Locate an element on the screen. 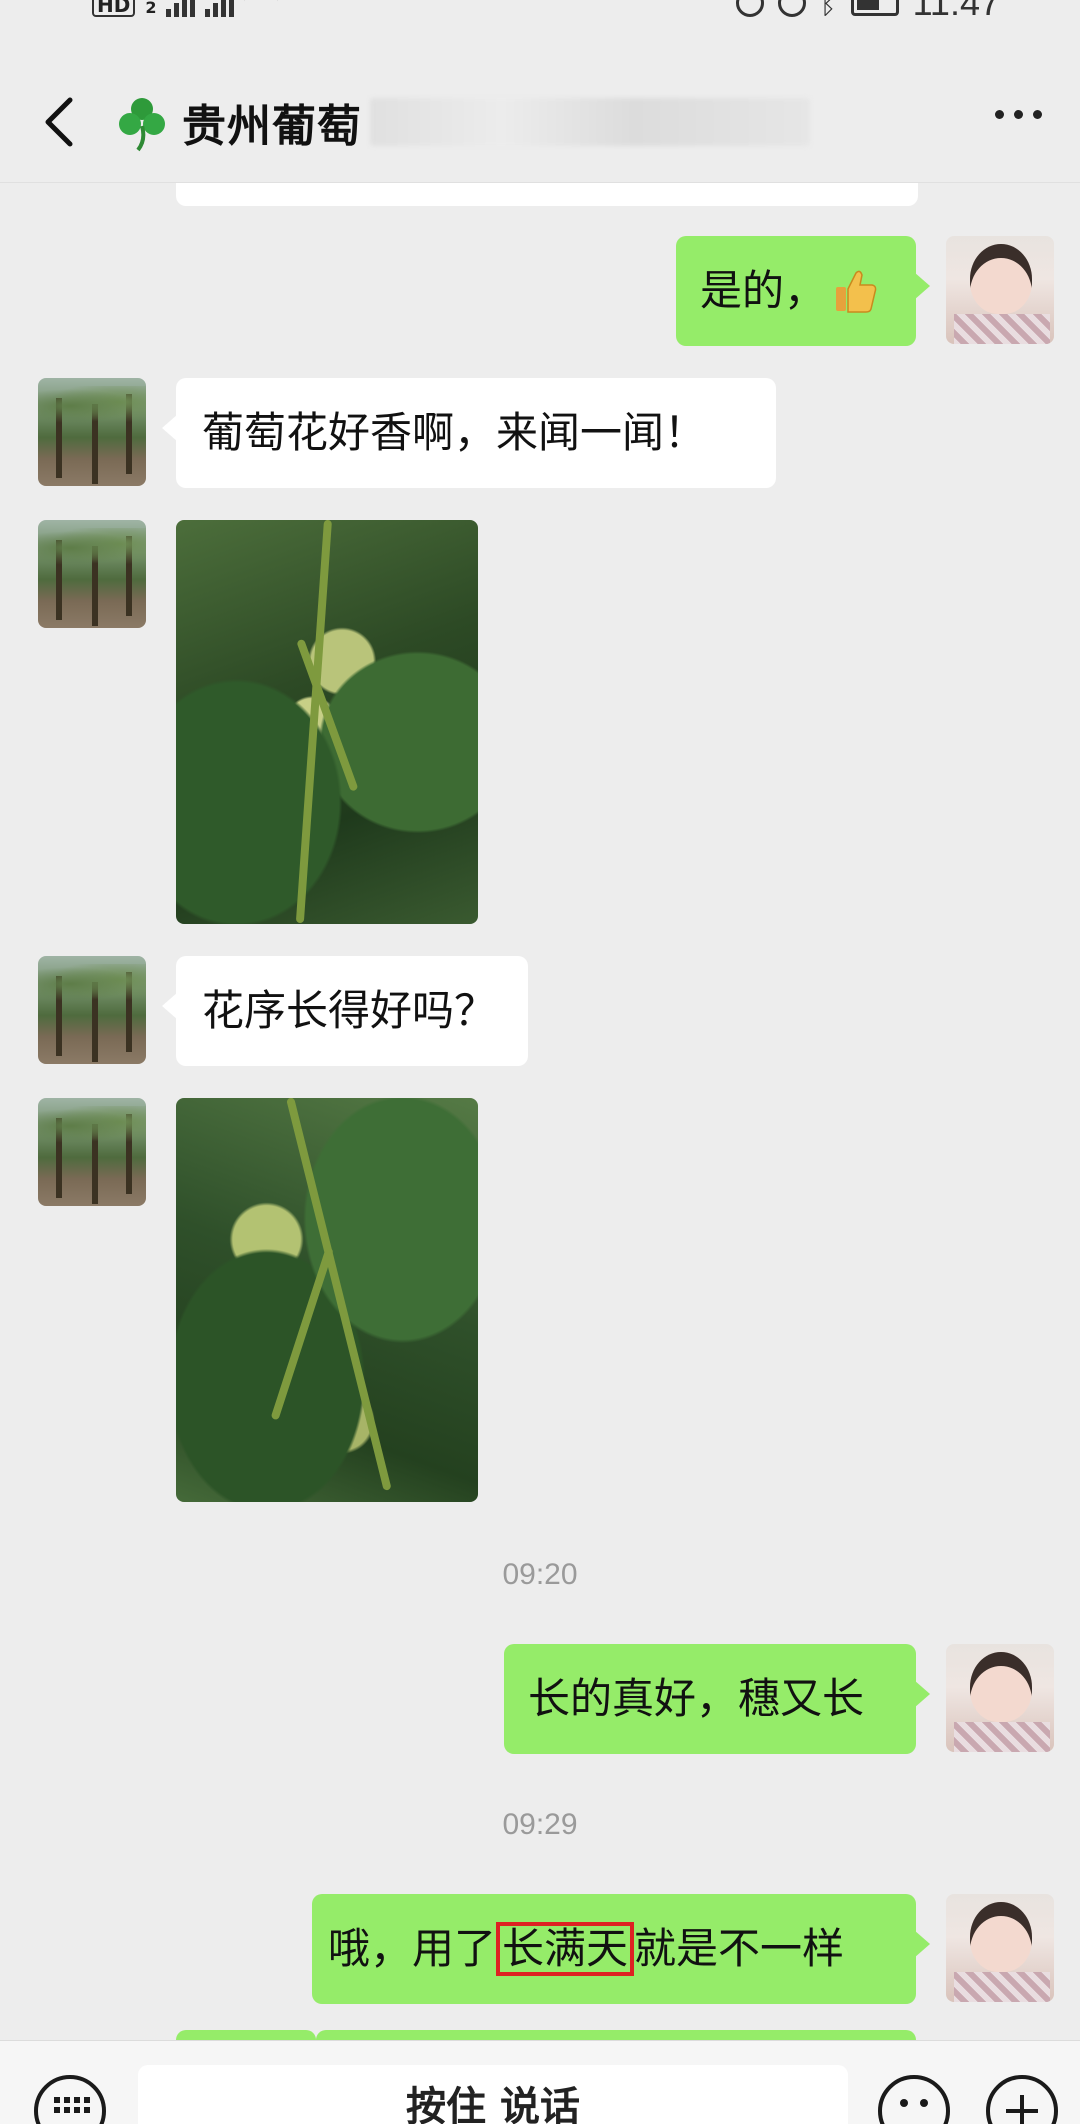  message-bubble-incoming: 葡萄花好香啊，来闻一闻！ is located at coordinates (469, 433).